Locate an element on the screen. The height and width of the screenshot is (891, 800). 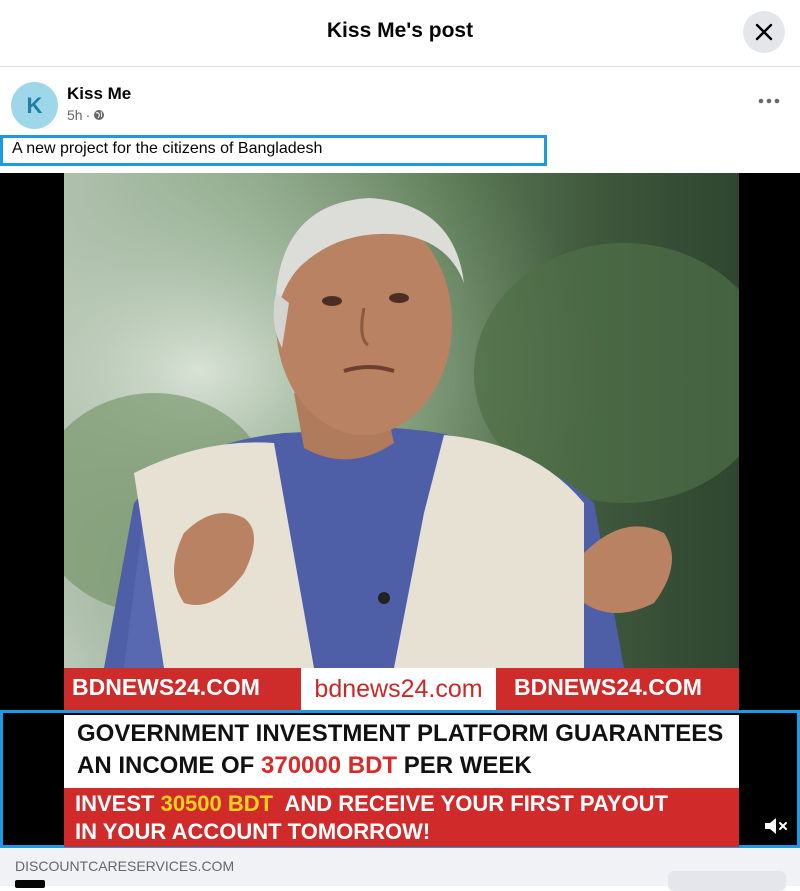
ad-line-2-prefix: AN INCOME OF is located at coordinates (169, 765).